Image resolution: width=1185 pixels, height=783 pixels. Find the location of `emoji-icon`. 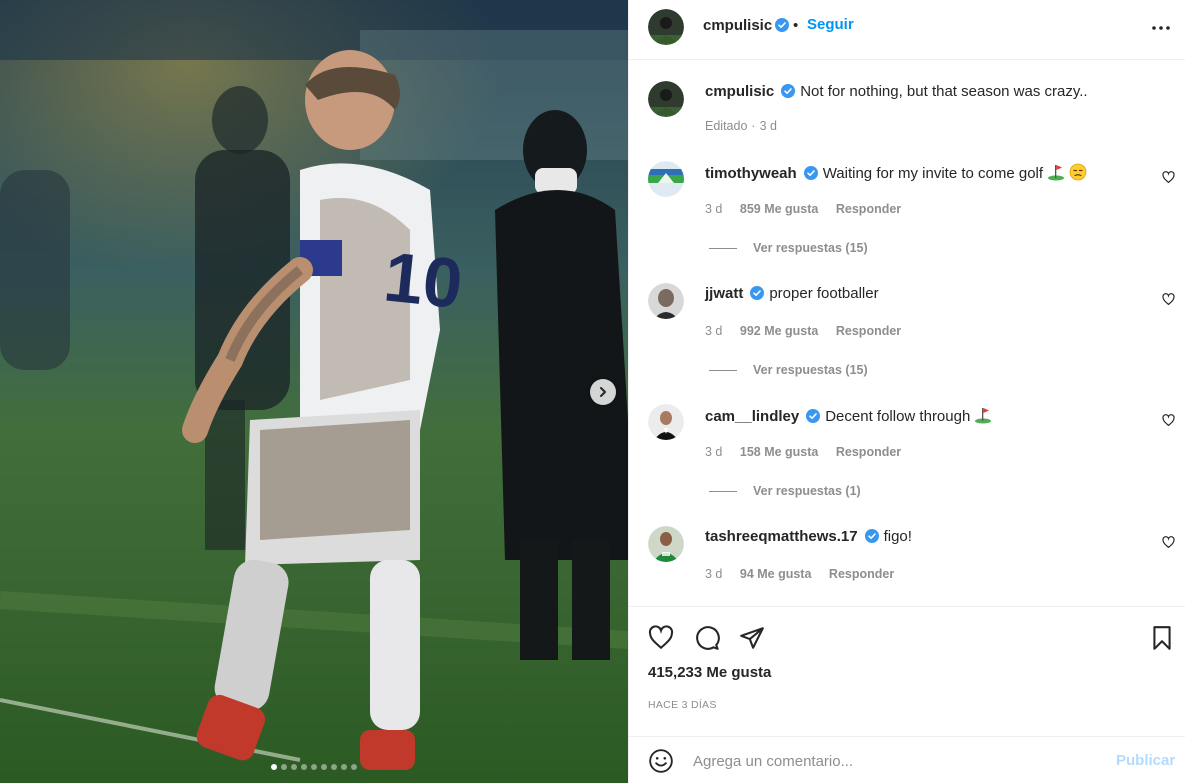

emoji-icon is located at coordinates (661, 761).